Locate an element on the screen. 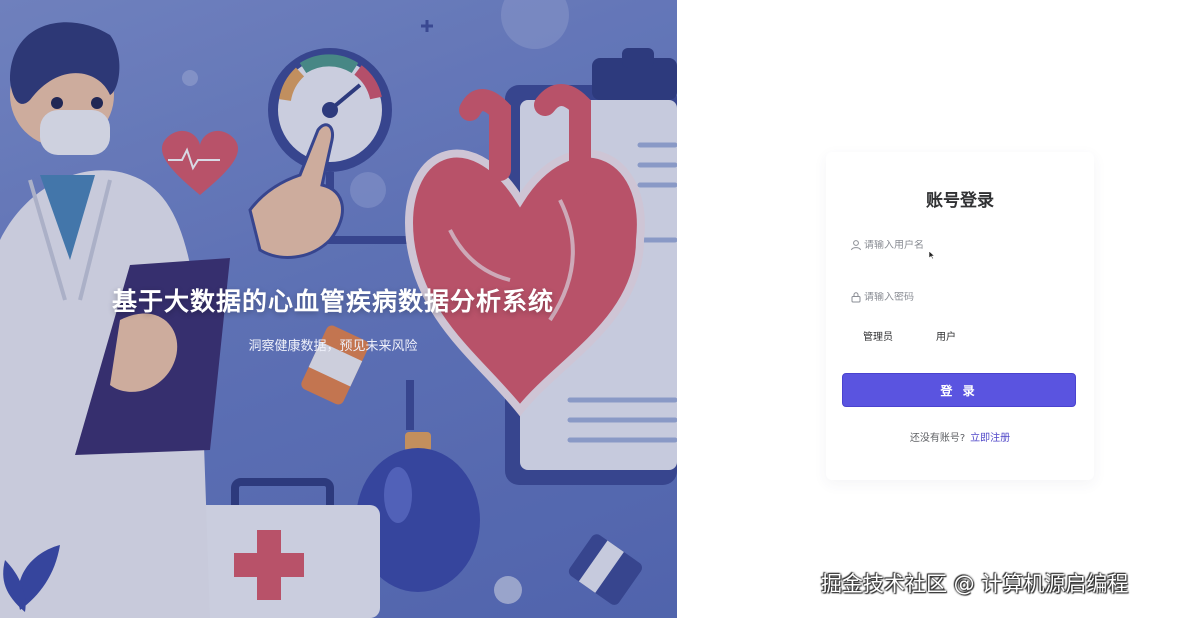 The height and width of the screenshot is (618, 1200). register-link: 立即注册 is located at coordinates (990, 438).